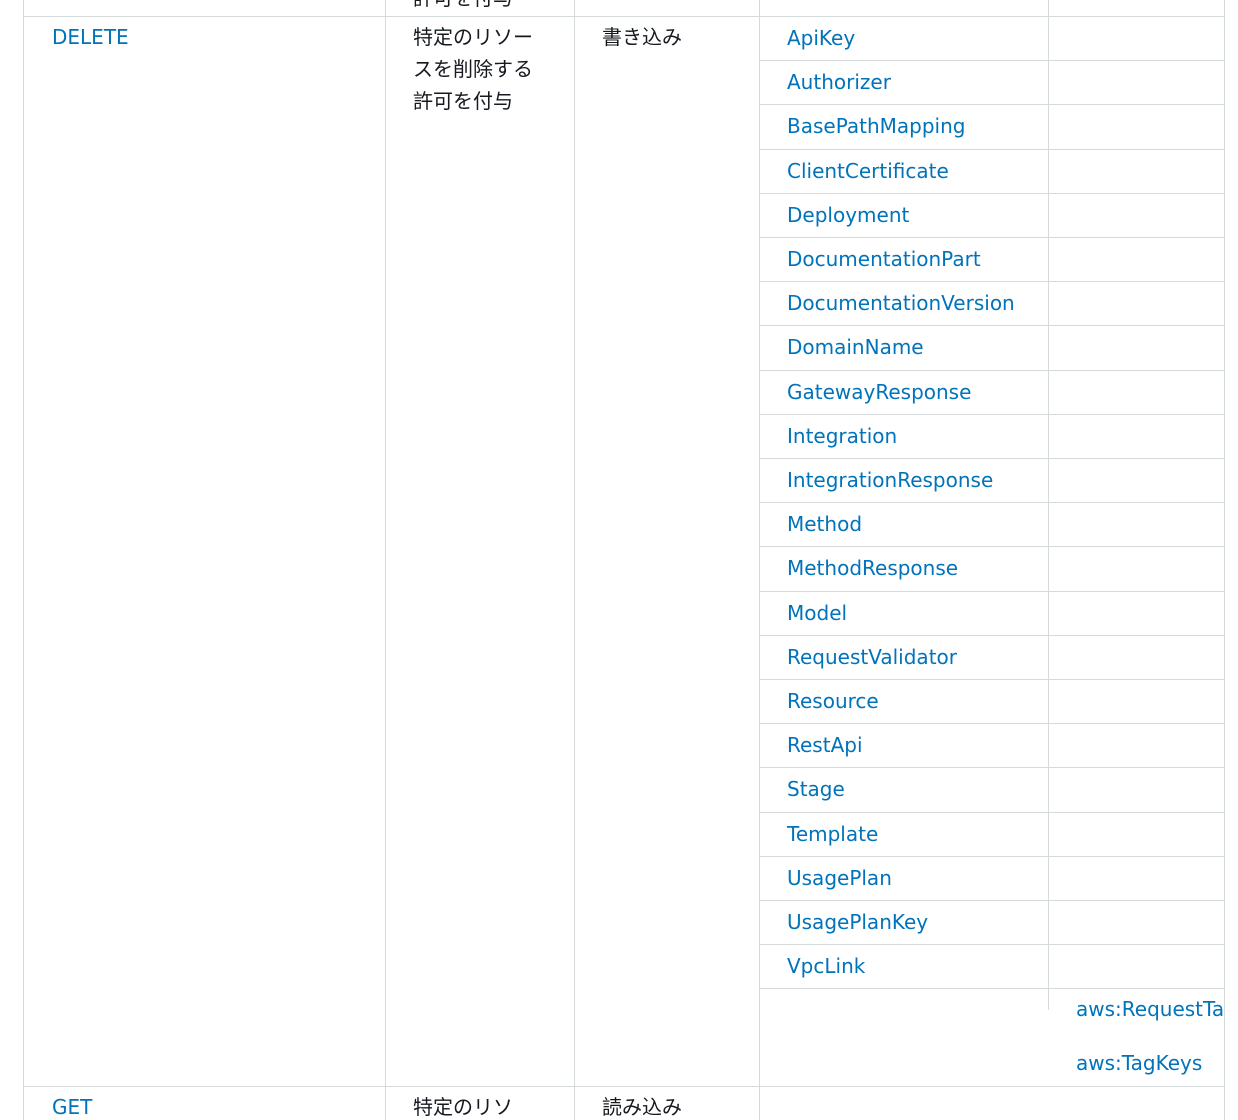  I want to click on condition-keys-cell: aws:RequestTag aws:TagKeys, so click(1136, 1038).